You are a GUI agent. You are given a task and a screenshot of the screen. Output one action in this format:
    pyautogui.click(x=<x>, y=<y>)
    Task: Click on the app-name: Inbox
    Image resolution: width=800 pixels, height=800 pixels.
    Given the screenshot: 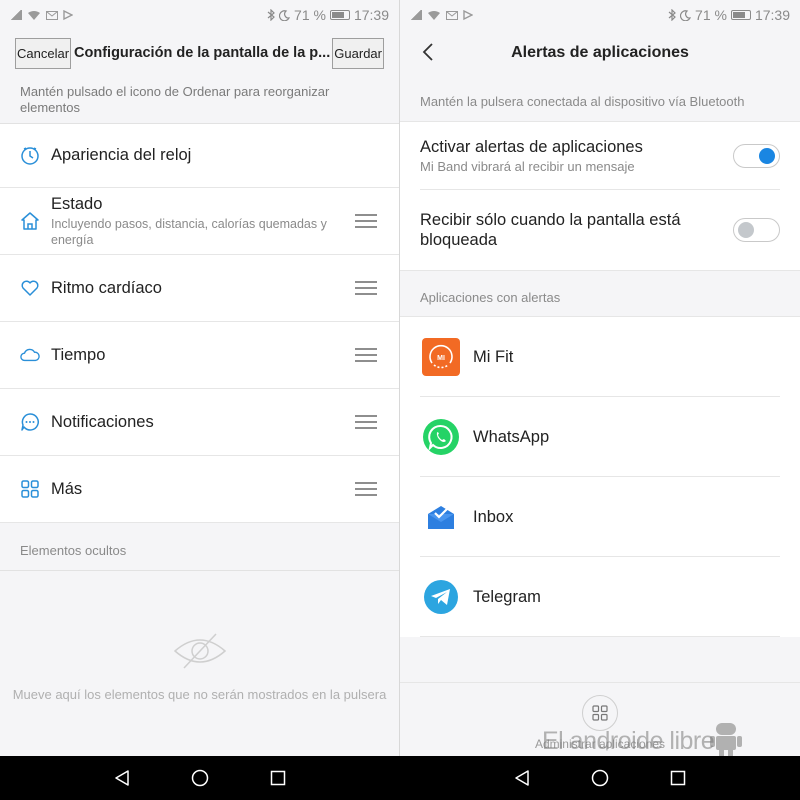 What is the action you would take?
    pyautogui.click(x=493, y=516)
    